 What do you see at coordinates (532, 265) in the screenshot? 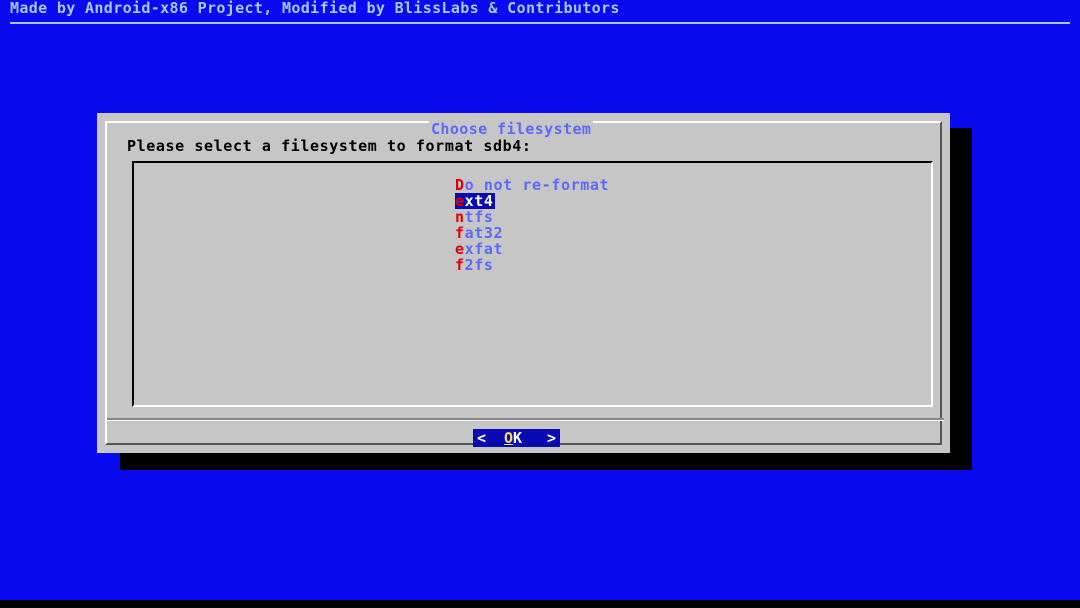
I see `menu-item-f2fs: f2fs` at bounding box center [532, 265].